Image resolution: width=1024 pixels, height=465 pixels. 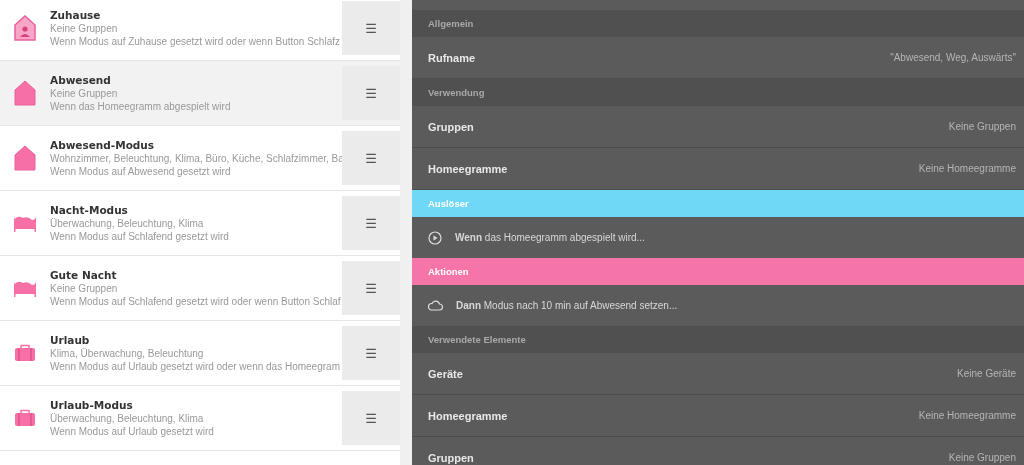 I want to click on item-trigger: Wenn Modus auf Abwesend gesetzt wird, so click(x=141, y=171).